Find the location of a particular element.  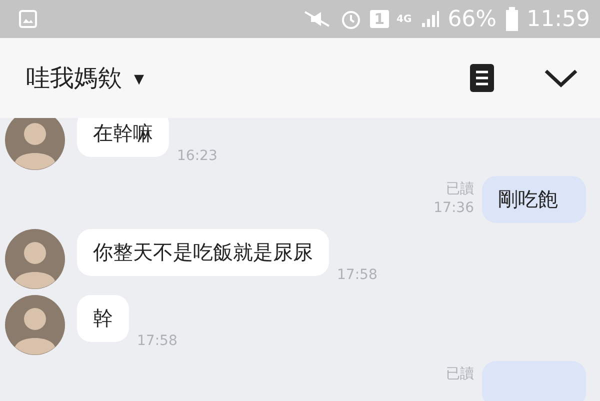

message-bubble: 幹 is located at coordinates (103, 318).